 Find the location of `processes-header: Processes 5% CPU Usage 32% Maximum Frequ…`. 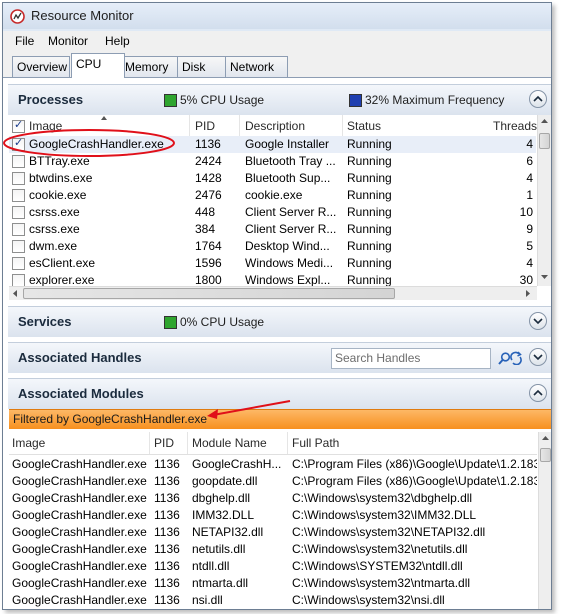

processes-header: Processes 5% CPU Usage 32% Maximum Frequ… is located at coordinates (279, 99).